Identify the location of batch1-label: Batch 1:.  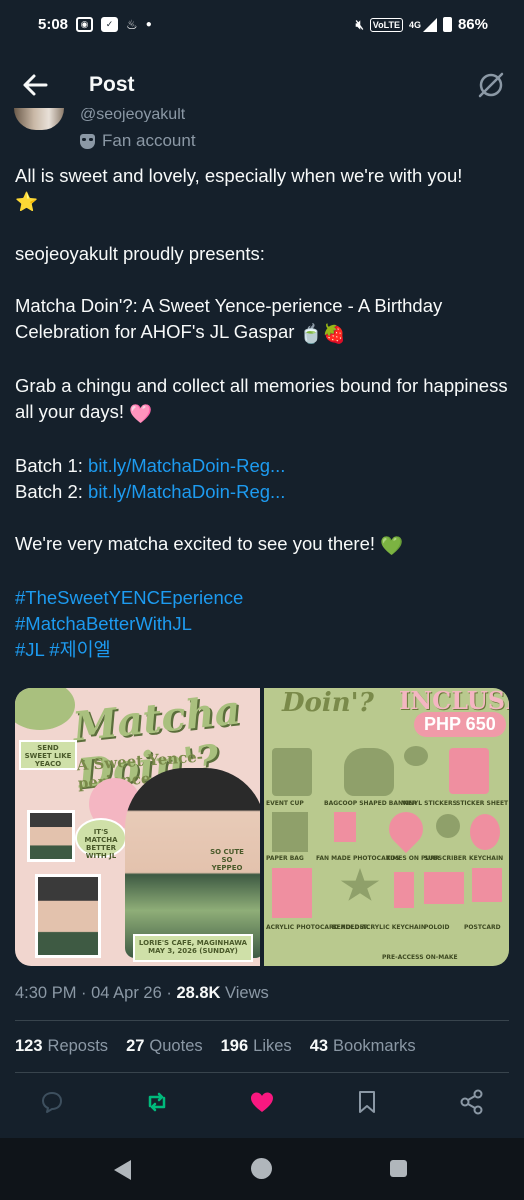
(49, 465).